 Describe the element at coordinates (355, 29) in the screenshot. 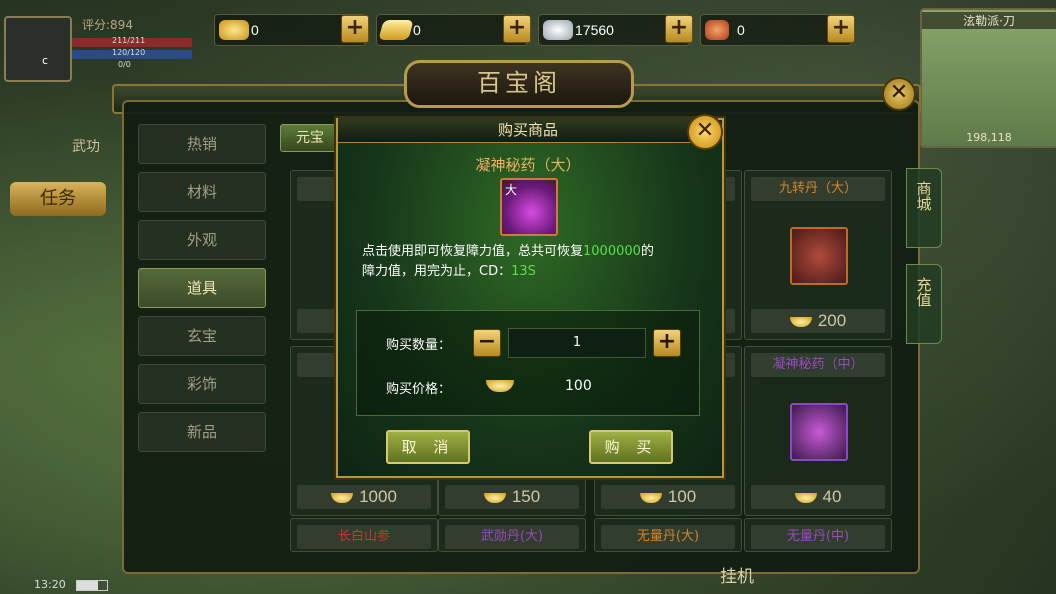

I see `add-gold-ingot-button: +` at that location.